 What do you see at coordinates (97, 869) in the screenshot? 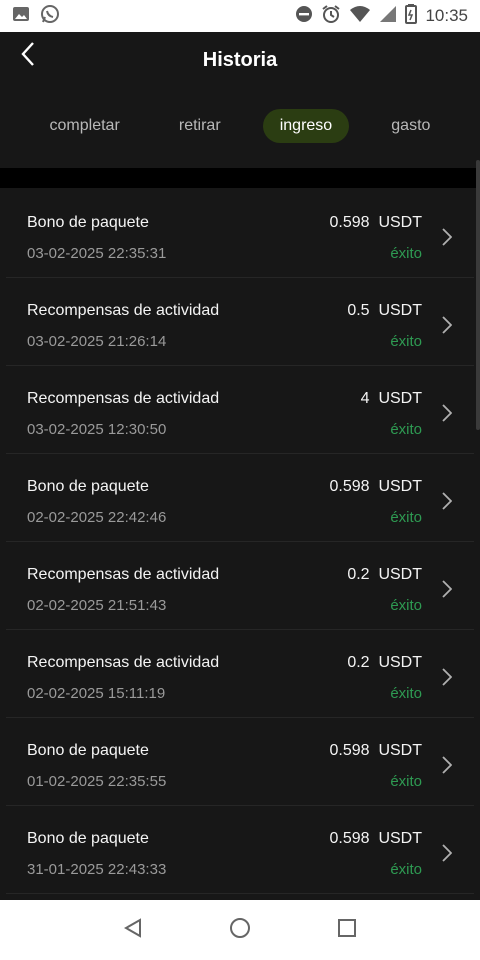
I see `record-date: 31-01-2025 22:43:33` at bounding box center [97, 869].